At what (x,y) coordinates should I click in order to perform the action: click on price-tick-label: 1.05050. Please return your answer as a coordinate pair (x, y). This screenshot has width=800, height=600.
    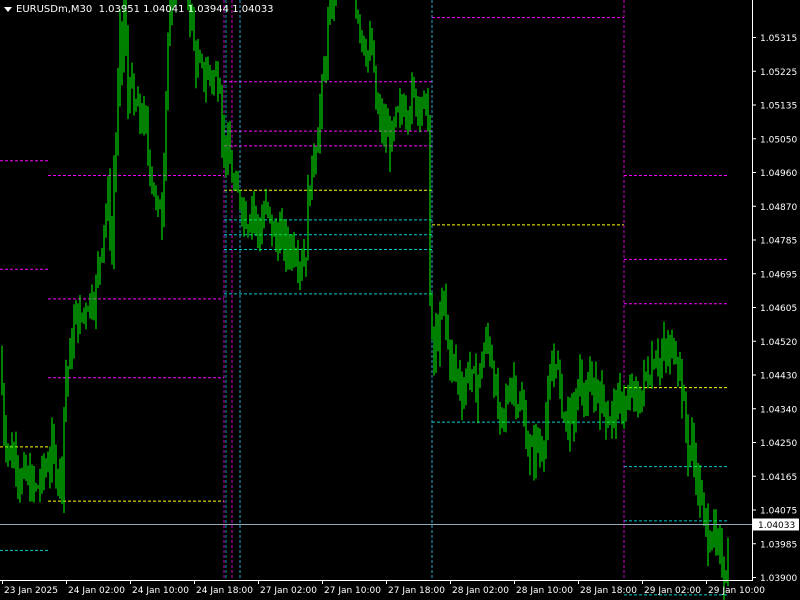
    Looking at the image, I should click on (778, 140).